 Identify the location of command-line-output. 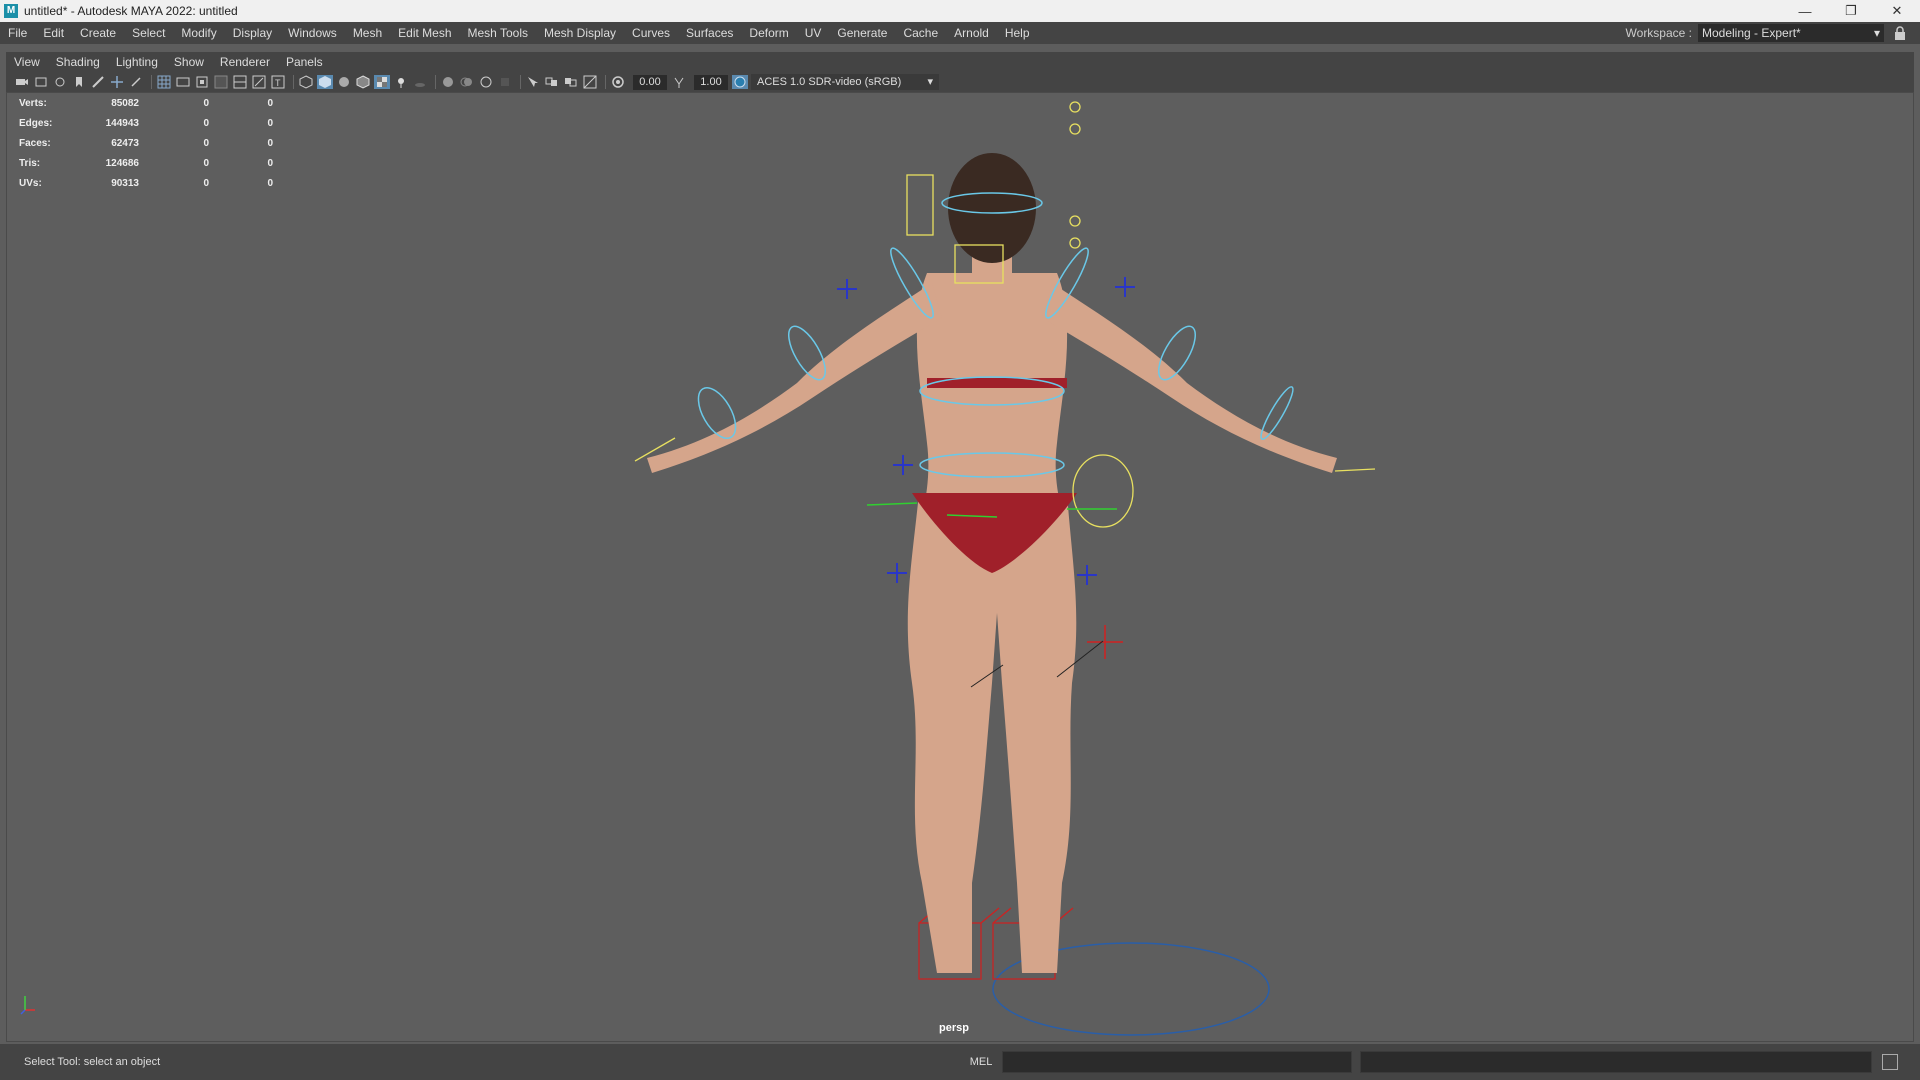
(1616, 1062).